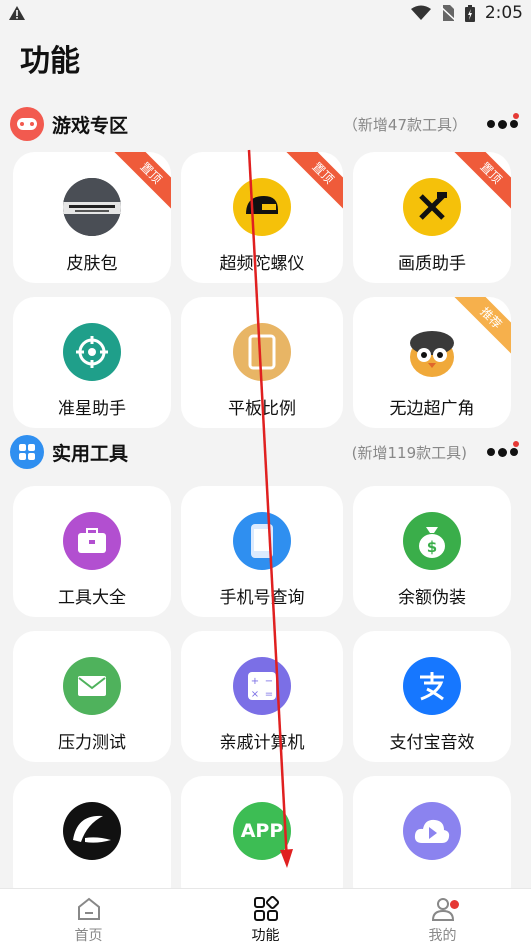 The height and width of the screenshot is (952, 531). I want to click on status-bar: 2:05, so click(265, 13).